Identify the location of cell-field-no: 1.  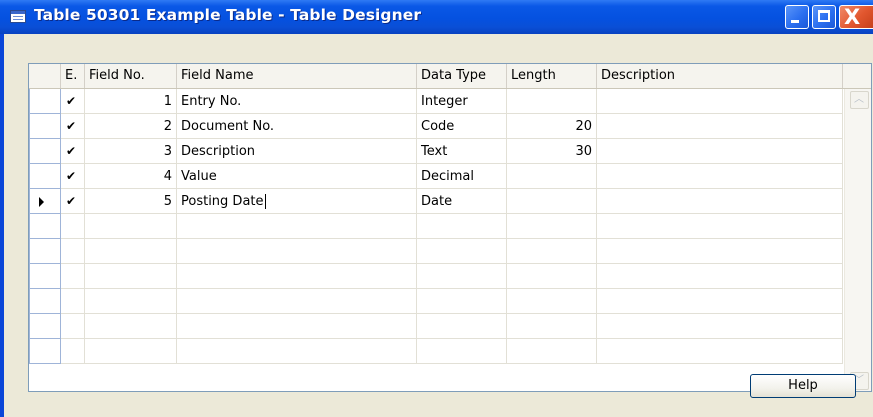
(131, 101).